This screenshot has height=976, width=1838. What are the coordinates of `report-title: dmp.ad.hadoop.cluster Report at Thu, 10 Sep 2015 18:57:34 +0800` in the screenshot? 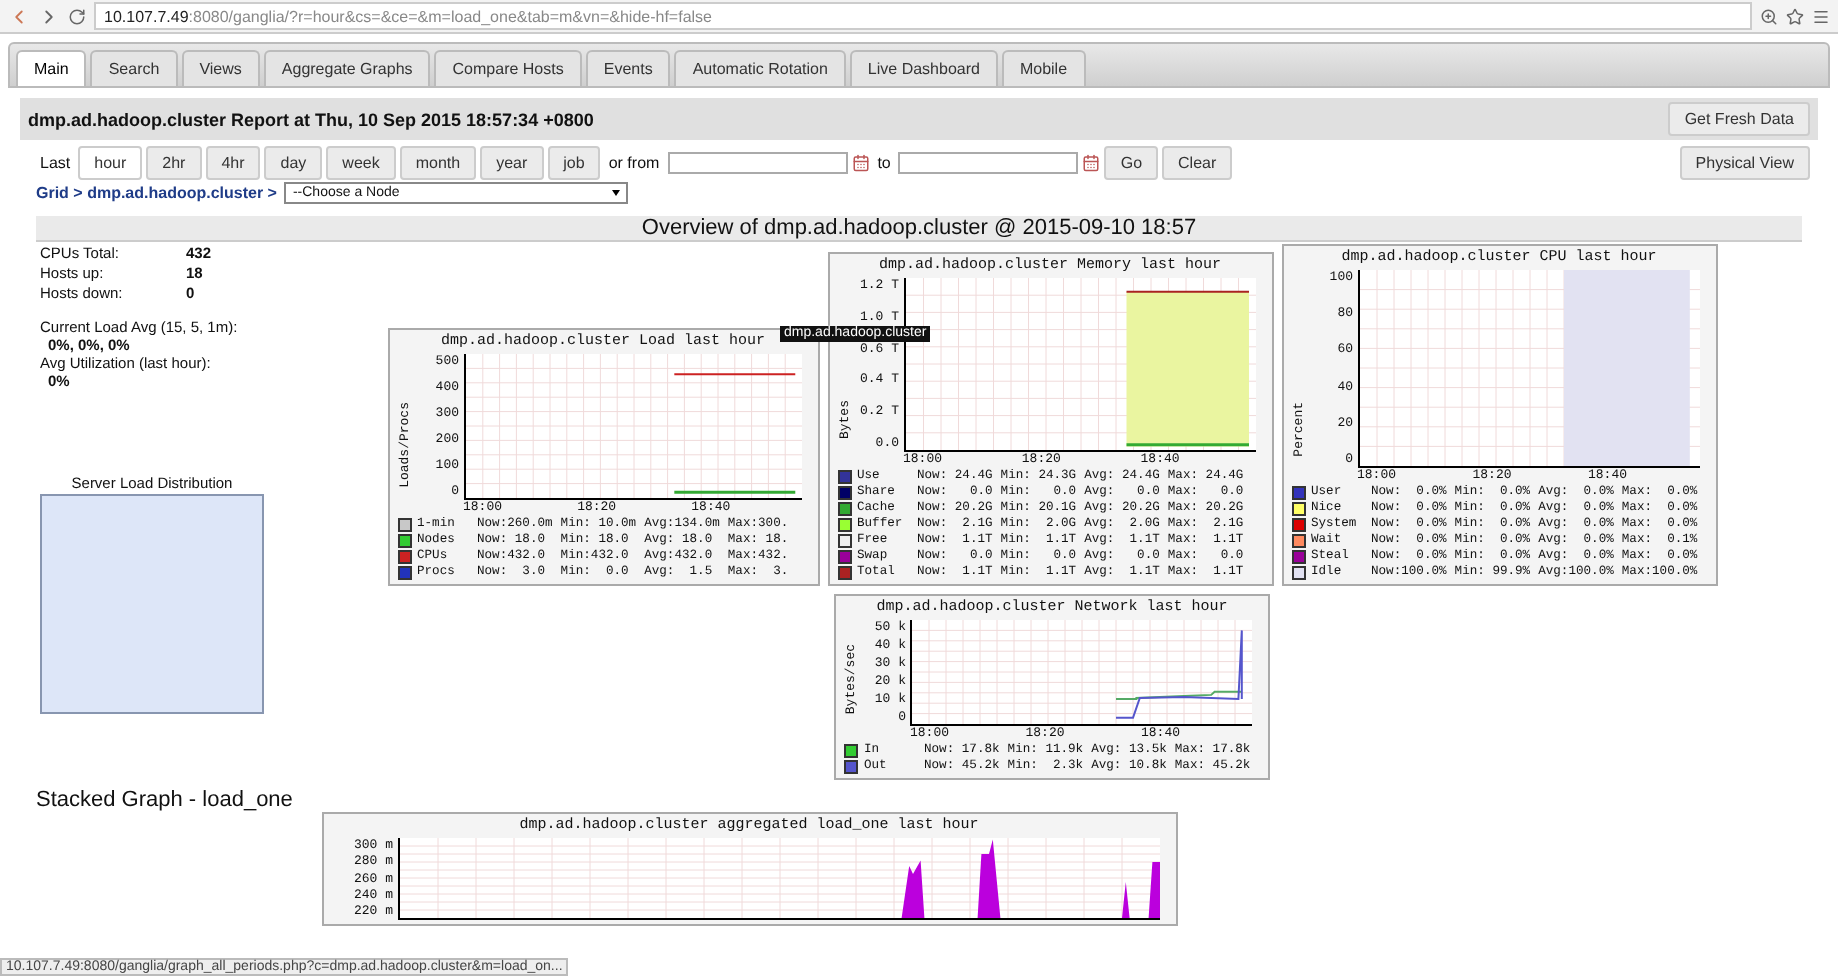 It's located at (311, 119).